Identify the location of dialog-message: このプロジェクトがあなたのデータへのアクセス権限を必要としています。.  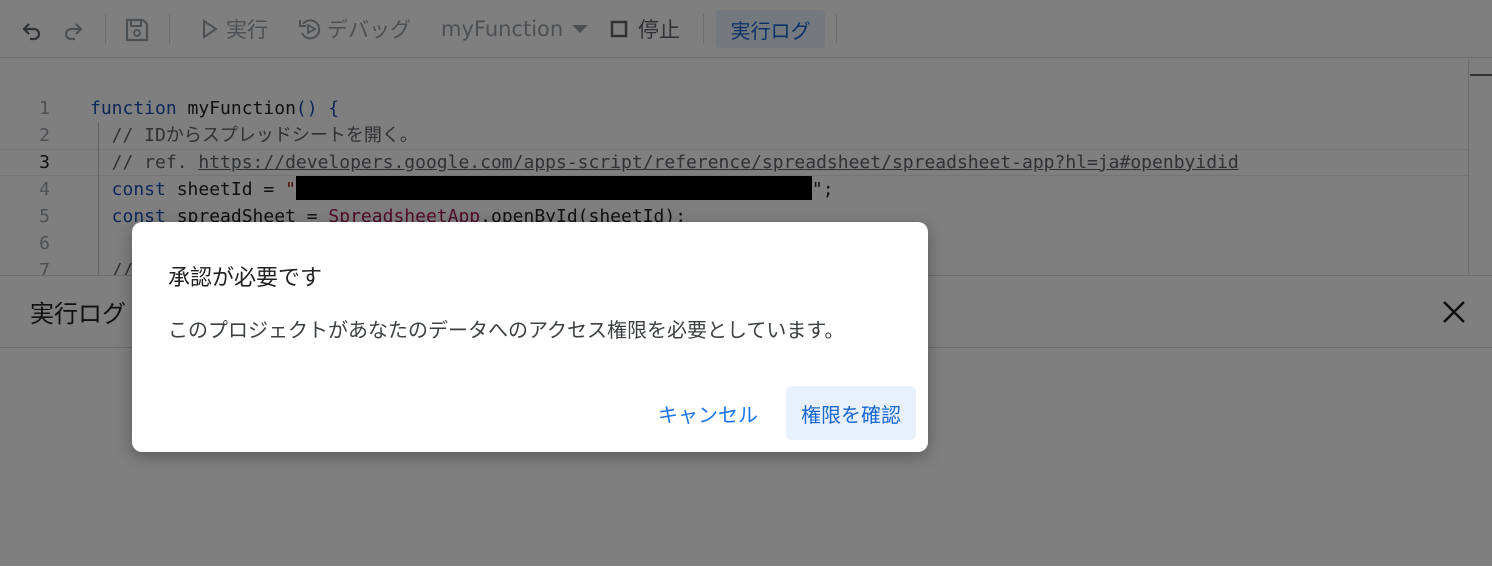
(506, 330).